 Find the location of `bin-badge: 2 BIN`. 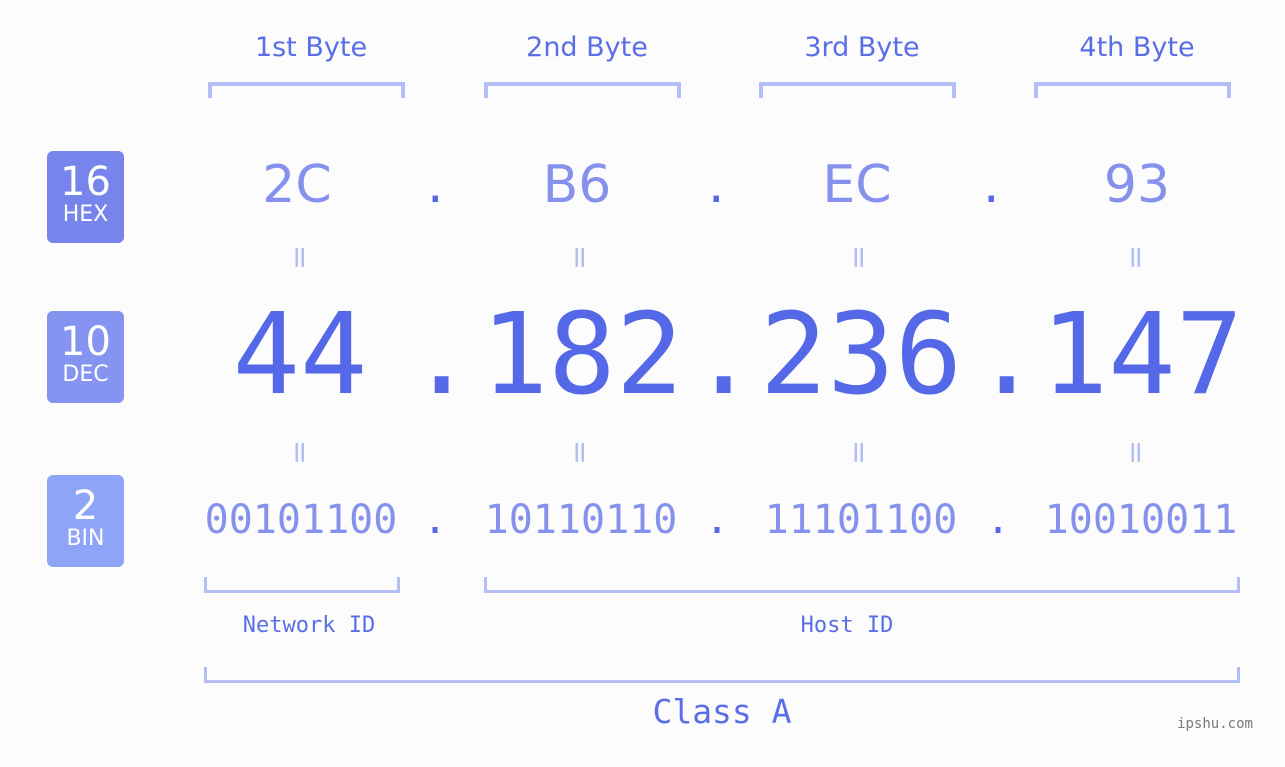

bin-badge: 2 BIN is located at coordinates (85, 521).